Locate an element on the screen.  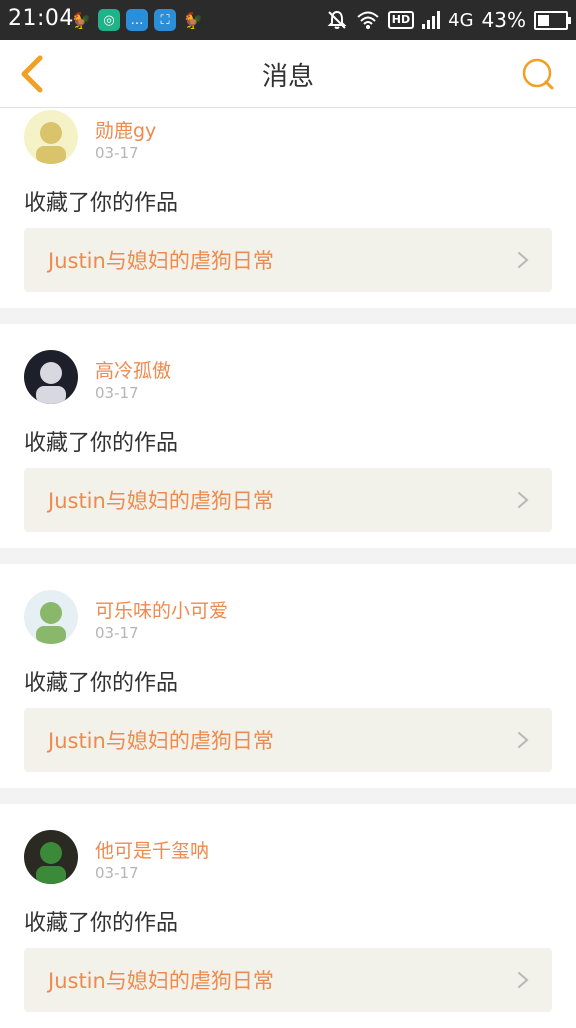
page-title: 消息 is located at coordinates (287, 77).